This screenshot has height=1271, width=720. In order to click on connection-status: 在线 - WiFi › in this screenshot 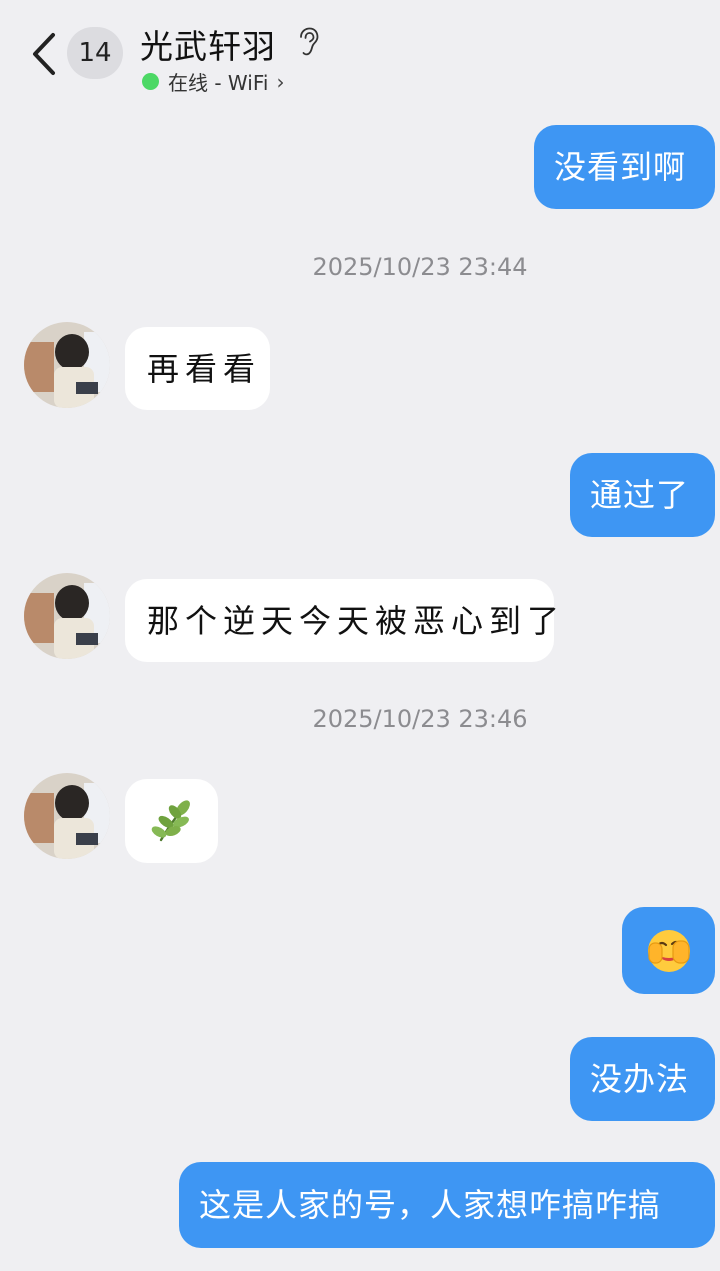, I will do `click(213, 81)`.